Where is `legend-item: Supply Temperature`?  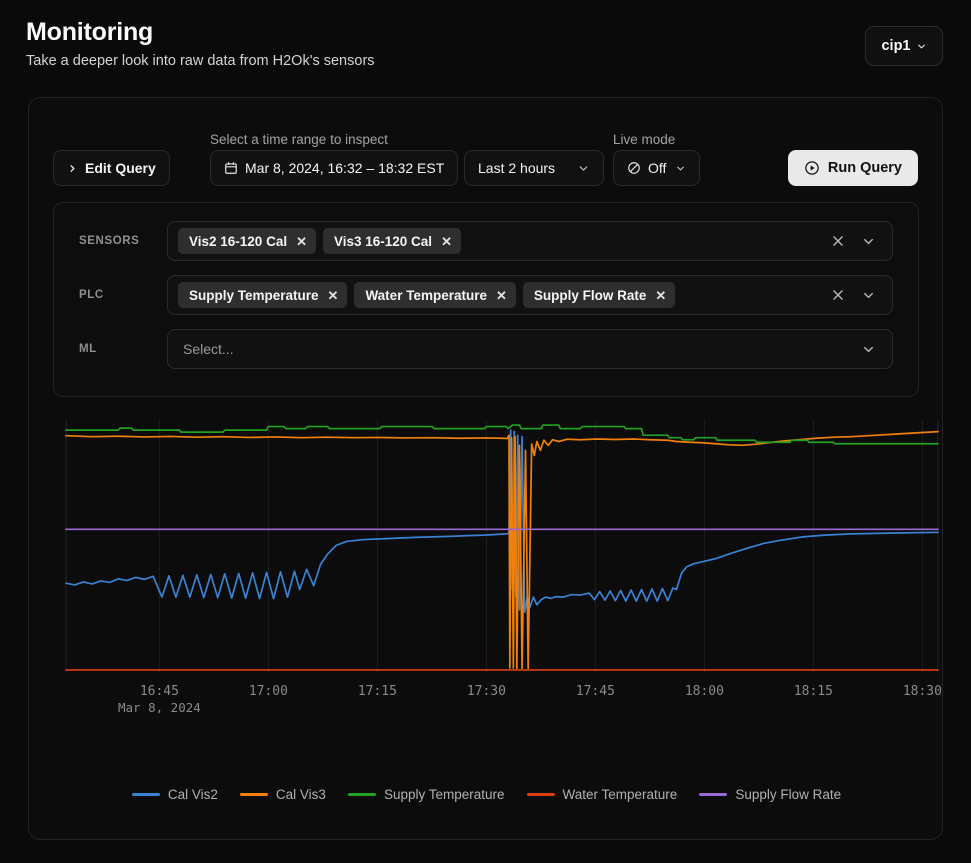
legend-item: Supply Temperature is located at coordinates (426, 794).